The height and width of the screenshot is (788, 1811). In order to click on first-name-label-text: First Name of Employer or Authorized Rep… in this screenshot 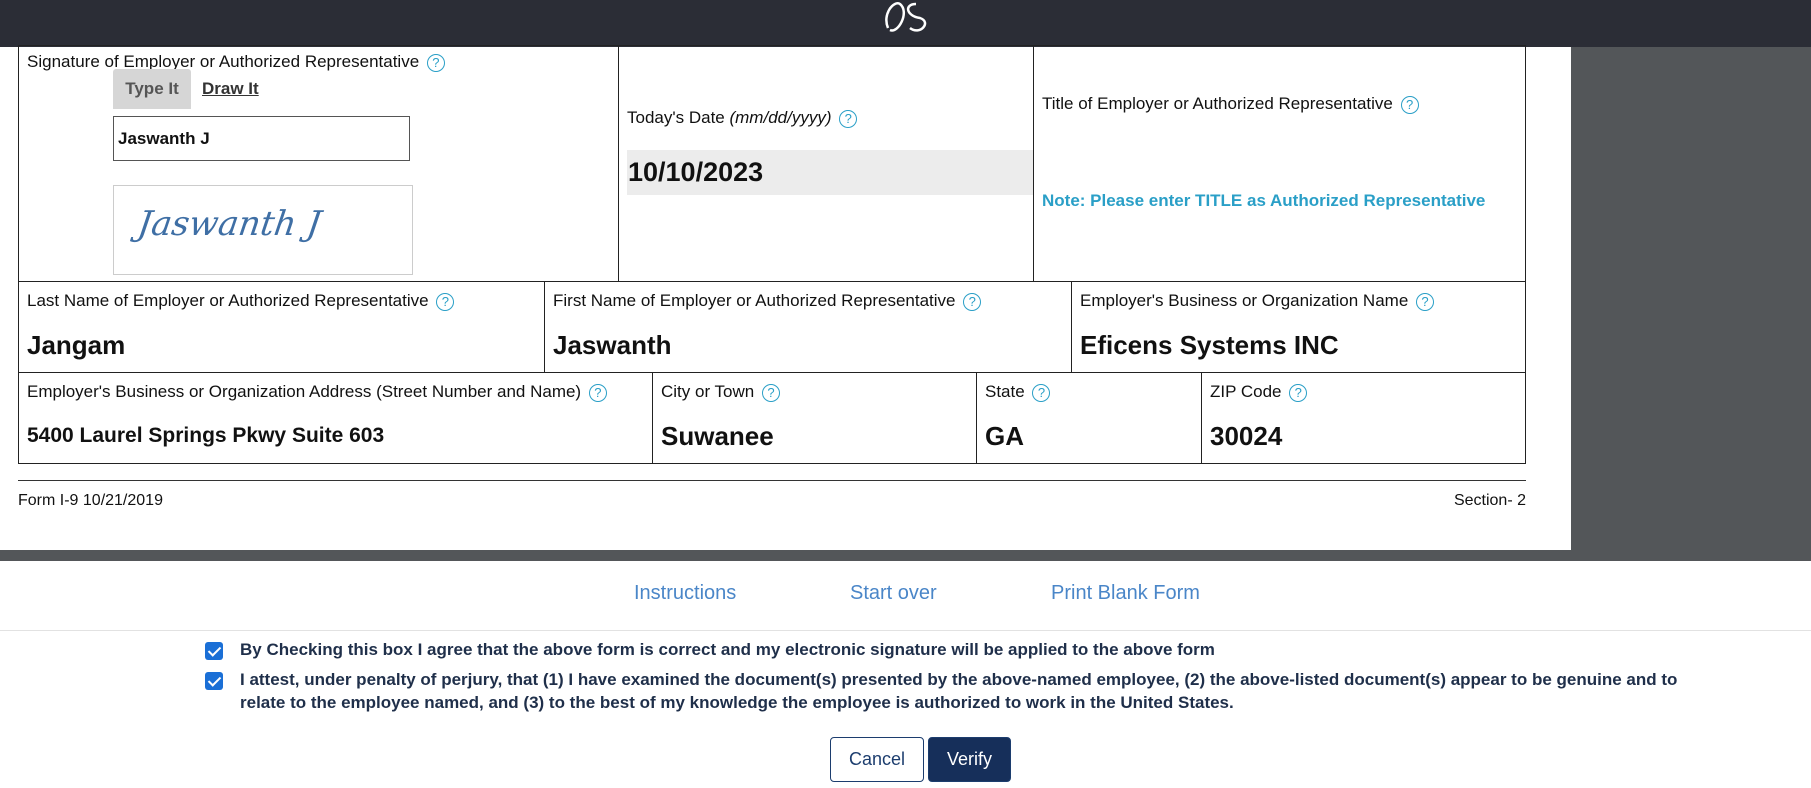, I will do `click(754, 300)`.